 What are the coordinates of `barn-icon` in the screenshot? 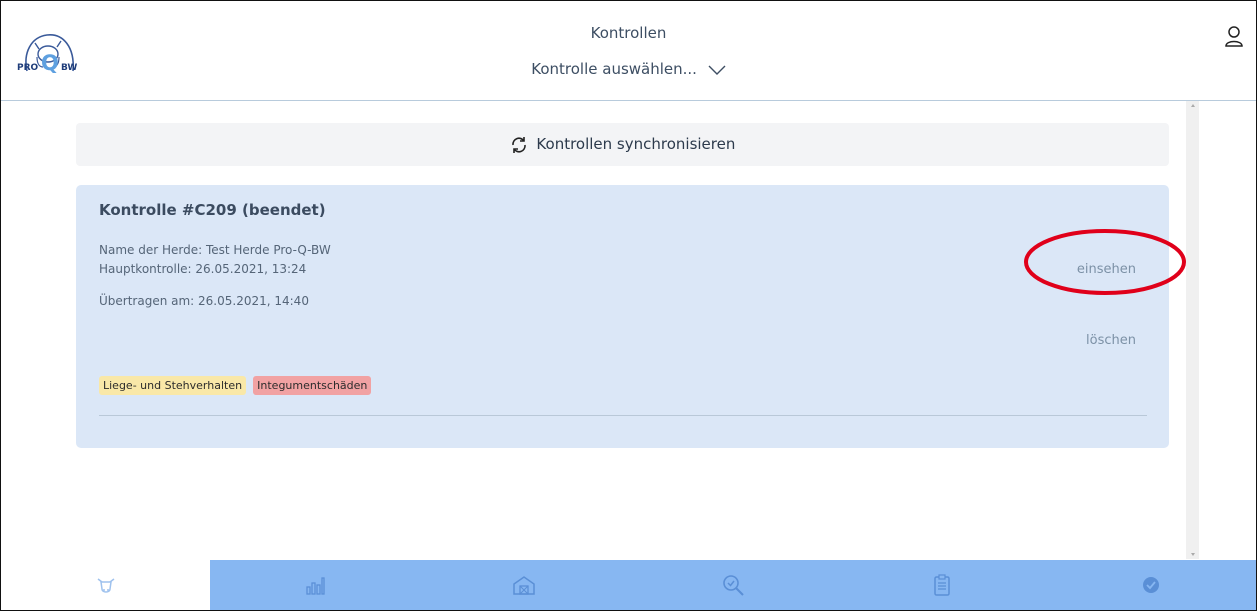 It's located at (523, 585).